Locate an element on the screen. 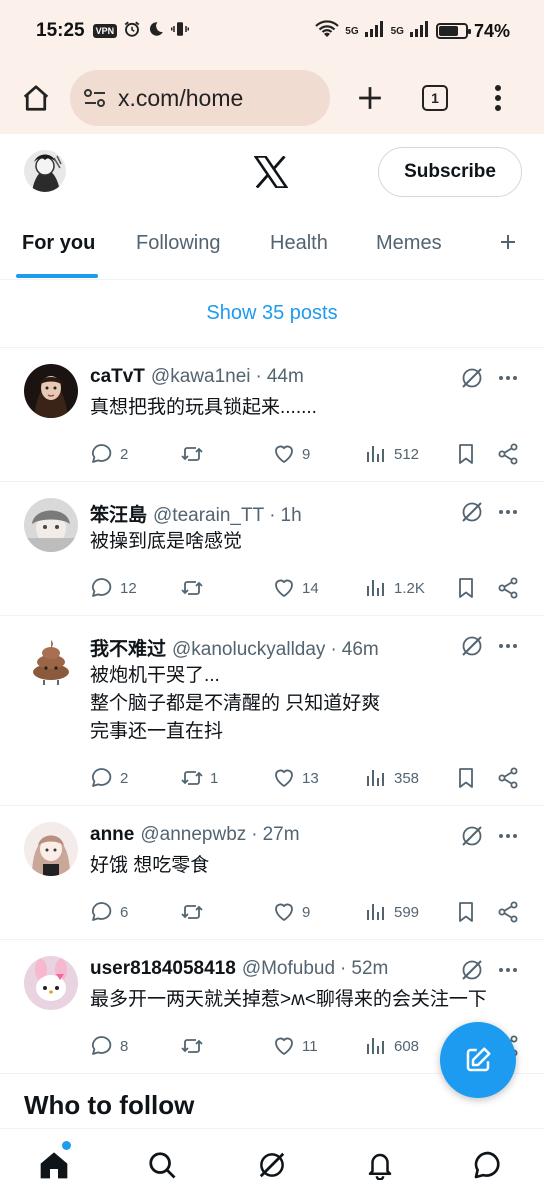 This screenshot has width=544, height=1200. post: caTvT @kawa1nei · 44m 真想把我的玩具锁起来....... 2 9 512 is located at coordinates (272, 415).